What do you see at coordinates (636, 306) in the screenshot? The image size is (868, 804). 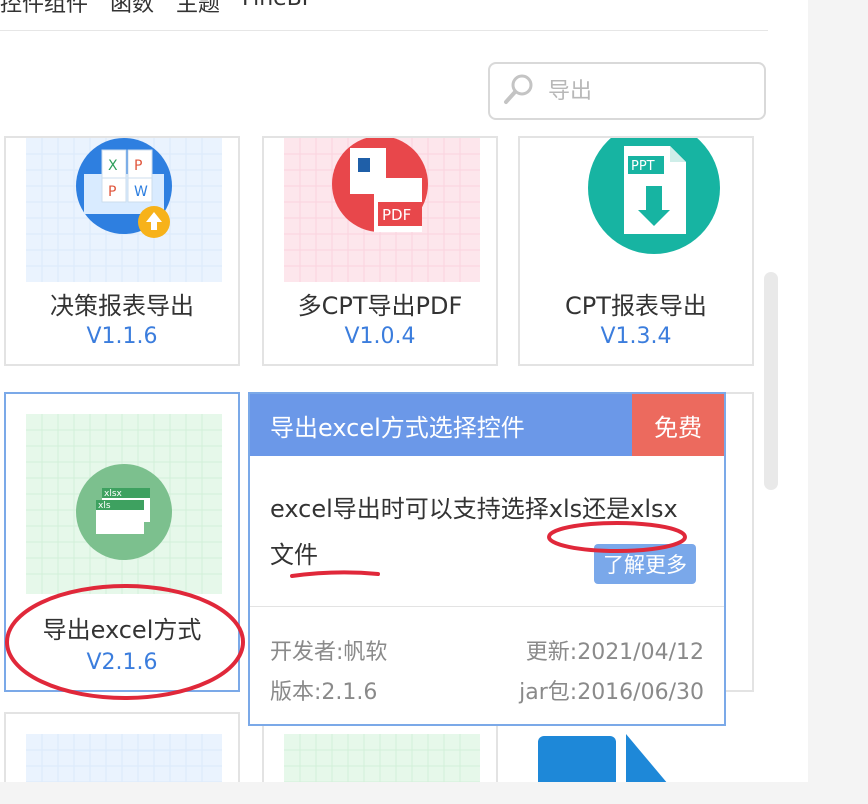 I see `plugin-name: CPT报表导出` at bounding box center [636, 306].